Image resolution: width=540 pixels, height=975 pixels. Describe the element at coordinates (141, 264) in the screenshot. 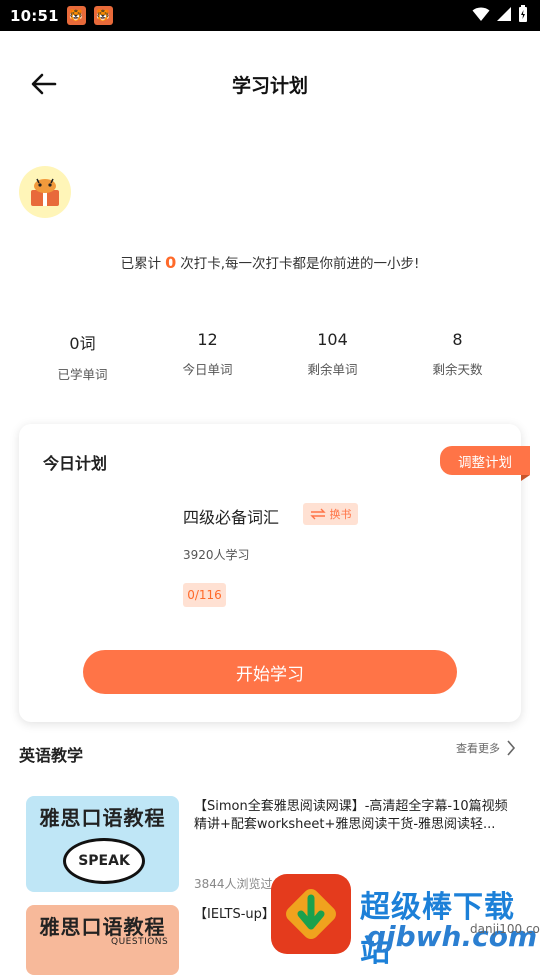

I see `checkin-prefix: 已累计` at that location.